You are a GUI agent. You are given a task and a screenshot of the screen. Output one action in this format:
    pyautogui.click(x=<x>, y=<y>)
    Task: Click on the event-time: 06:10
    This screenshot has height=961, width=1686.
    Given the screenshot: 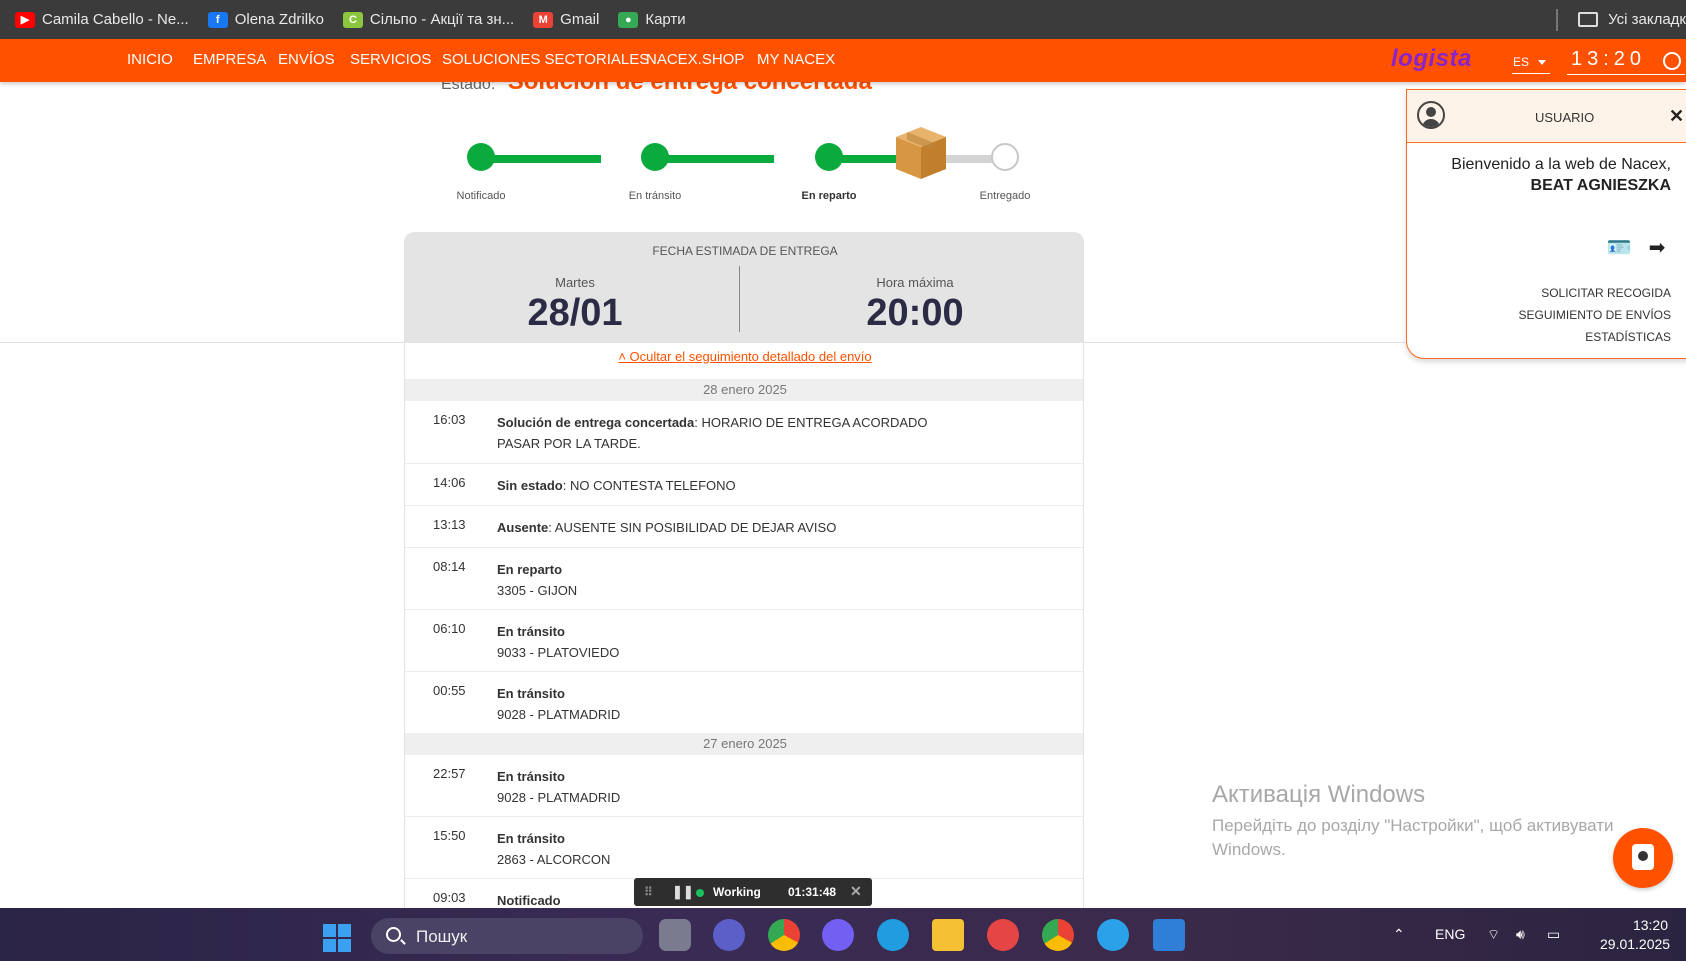 What is the action you would take?
    pyautogui.click(x=449, y=628)
    